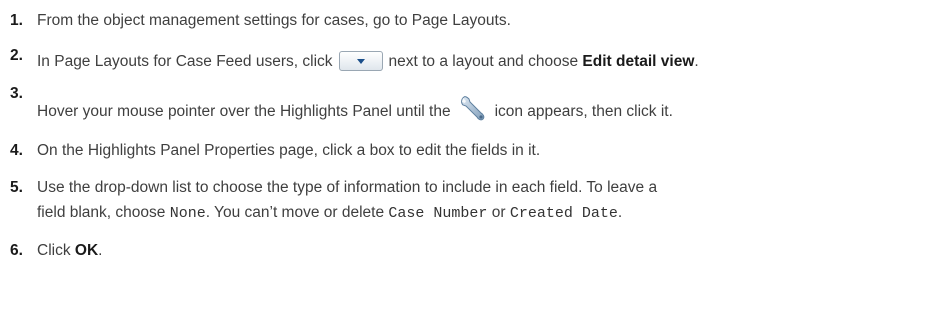 Image resolution: width=951 pixels, height=323 pixels. I want to click on step-text-part: next to a layout and choose, so click(483, 62).